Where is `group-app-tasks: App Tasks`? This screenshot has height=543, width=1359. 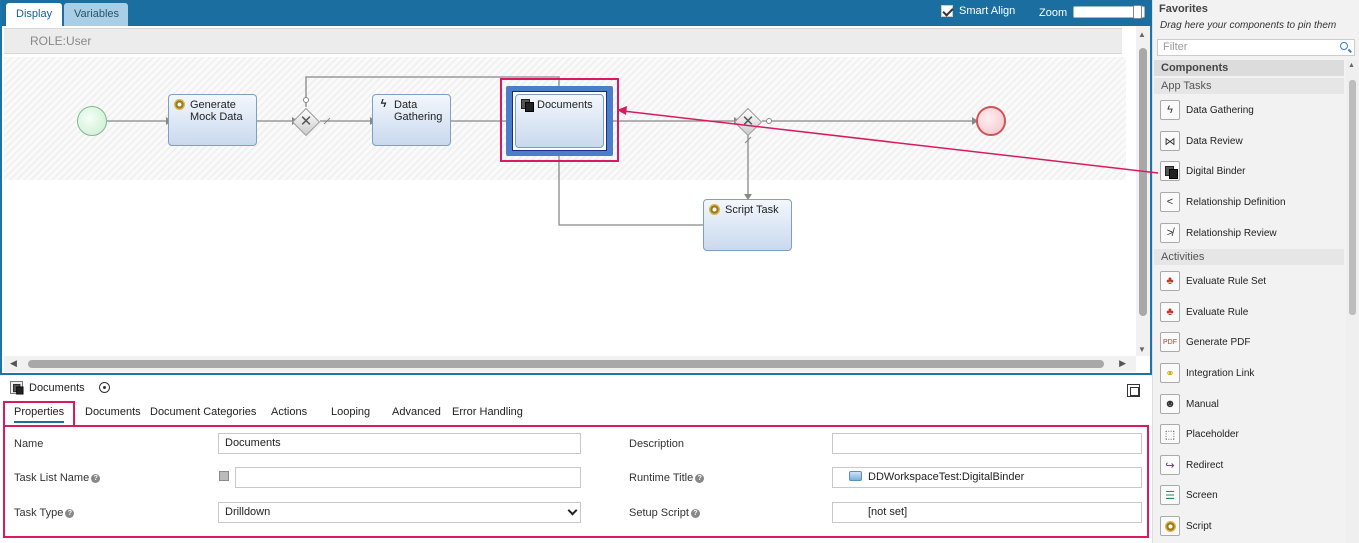 group-app-tasks: App Tasks is located at coordinates (1249, 86).